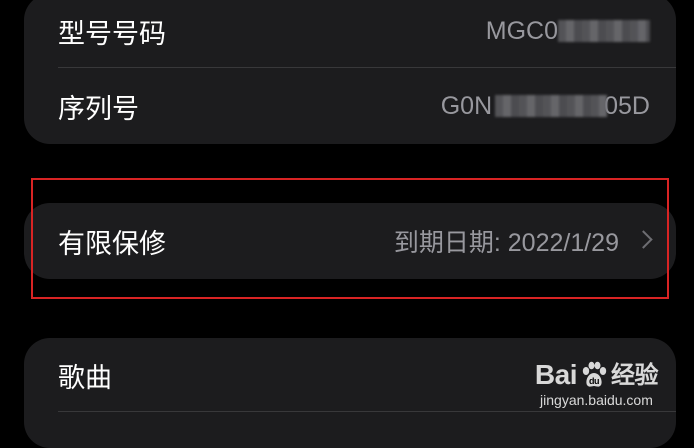 The image size is (694, 448). I want to click on baidu-watermark-url: jingyan.baidu.com, so click(596, 400).